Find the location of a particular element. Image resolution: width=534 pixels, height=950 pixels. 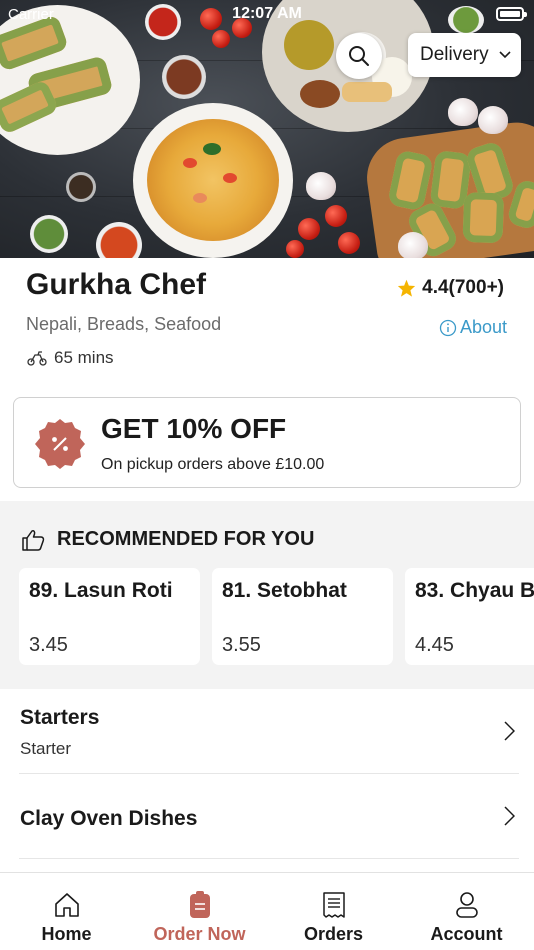

offer-title: GET 10% OFF is located at coordinates (194, 428).